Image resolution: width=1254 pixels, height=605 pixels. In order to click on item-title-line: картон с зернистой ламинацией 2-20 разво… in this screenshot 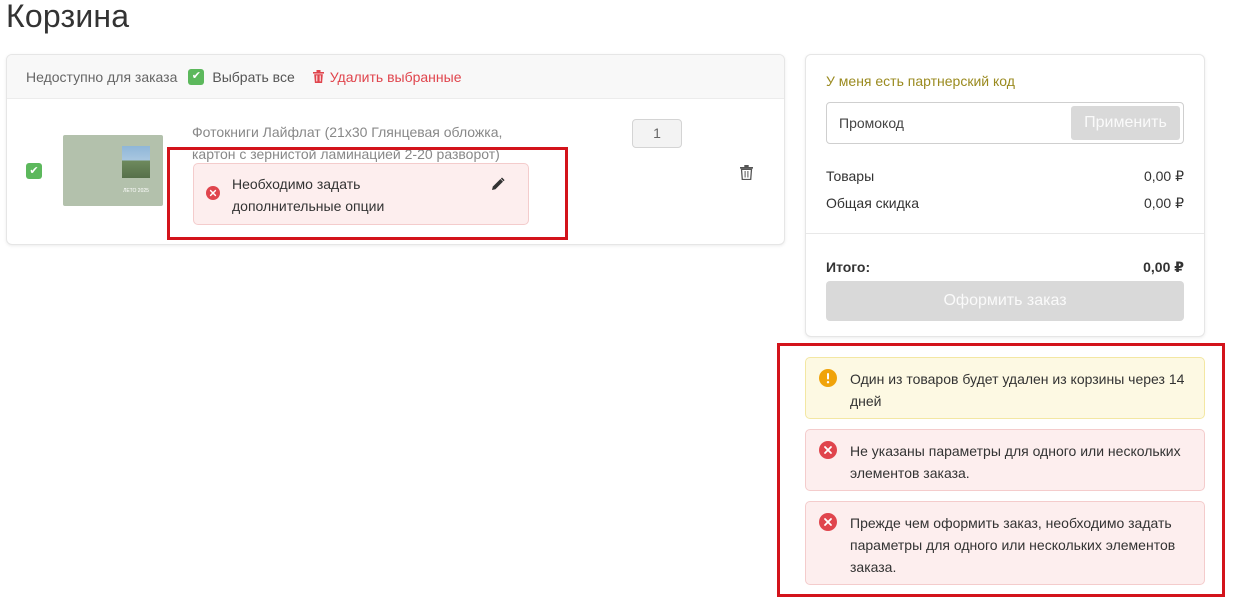, I will do `click(346, 154)`.